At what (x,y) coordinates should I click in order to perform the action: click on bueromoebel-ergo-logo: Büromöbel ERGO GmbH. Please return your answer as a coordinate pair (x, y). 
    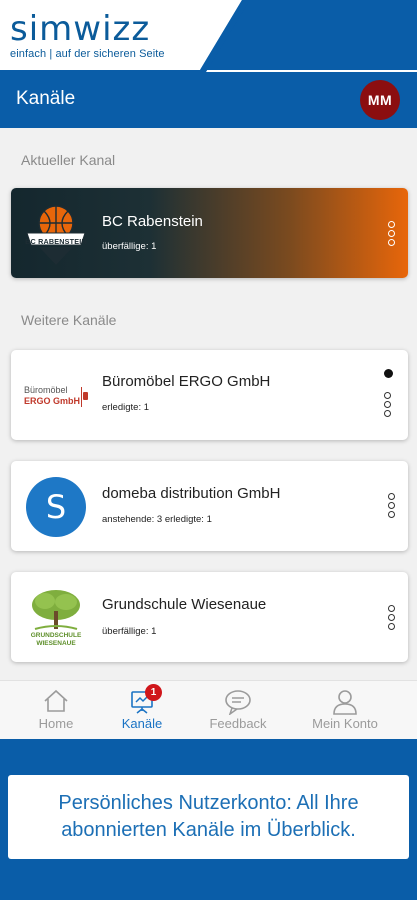
    Looking at the image, I should click on (56, 396).